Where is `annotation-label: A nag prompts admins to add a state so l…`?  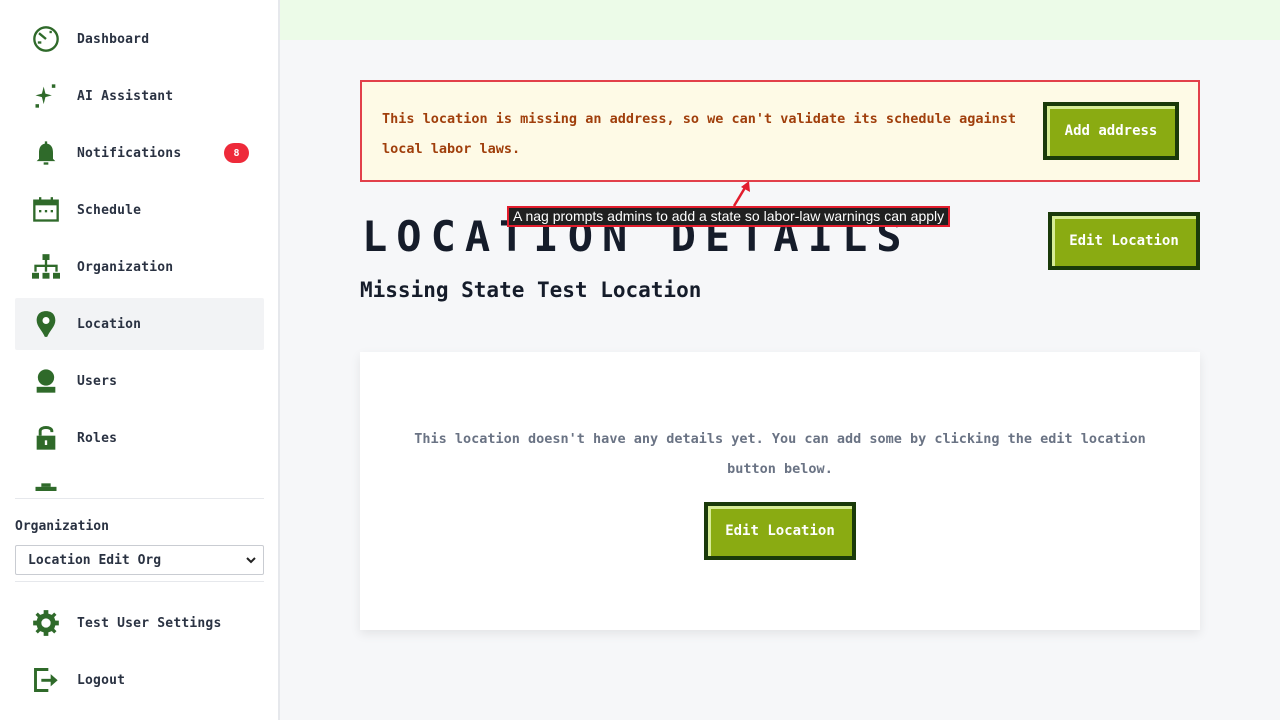
annotation-label: A nag prompts admins to add a state so l… is located at coordinates (729, 216).